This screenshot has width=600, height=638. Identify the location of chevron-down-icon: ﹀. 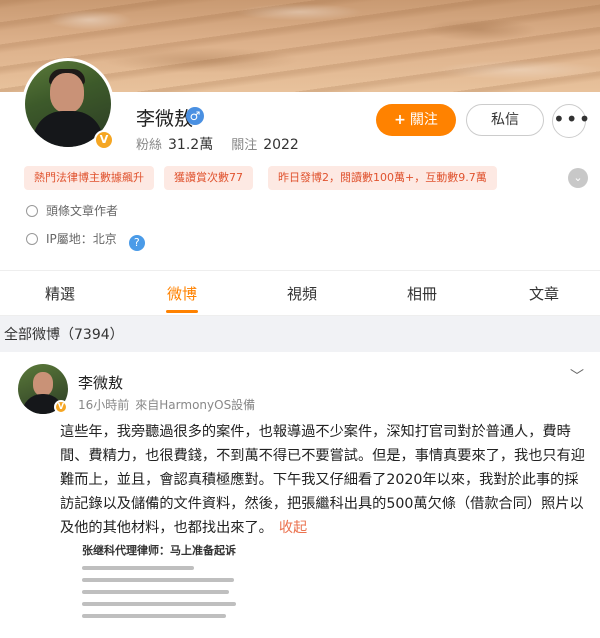
(577, 376).